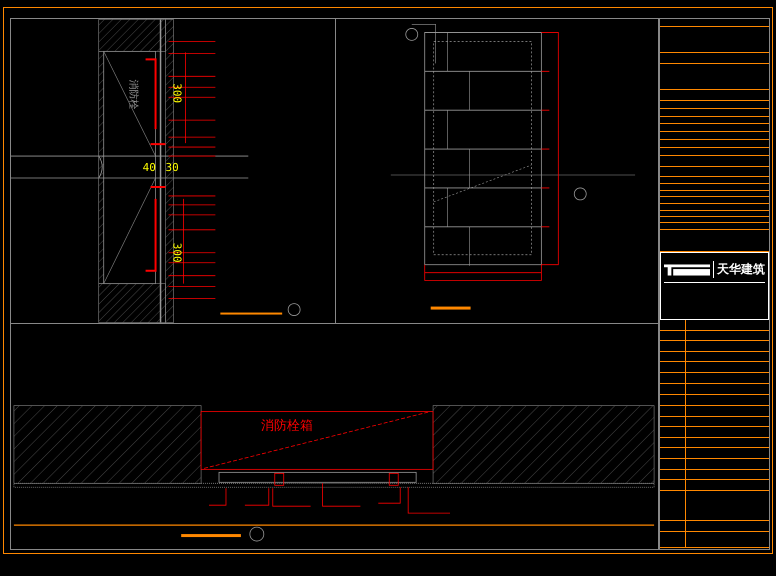 This screenshot has height=576, width=776. What do you see at coordinates (687, 269) in the screenshot?
I see `logo-icon` at bounding box center [687, 269].